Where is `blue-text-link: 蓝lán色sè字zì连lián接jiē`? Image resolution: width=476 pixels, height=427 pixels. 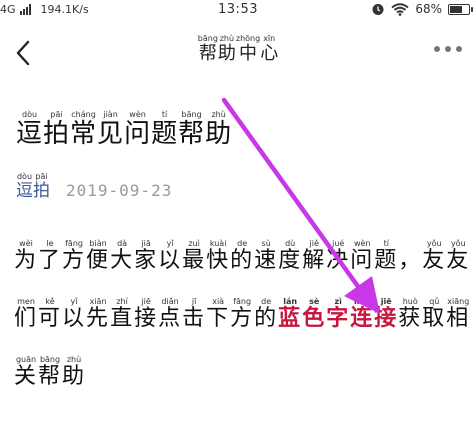
blue-text-link: 蓝lán色sè字zì连lián接jiē is located at coordinates (338, 314).